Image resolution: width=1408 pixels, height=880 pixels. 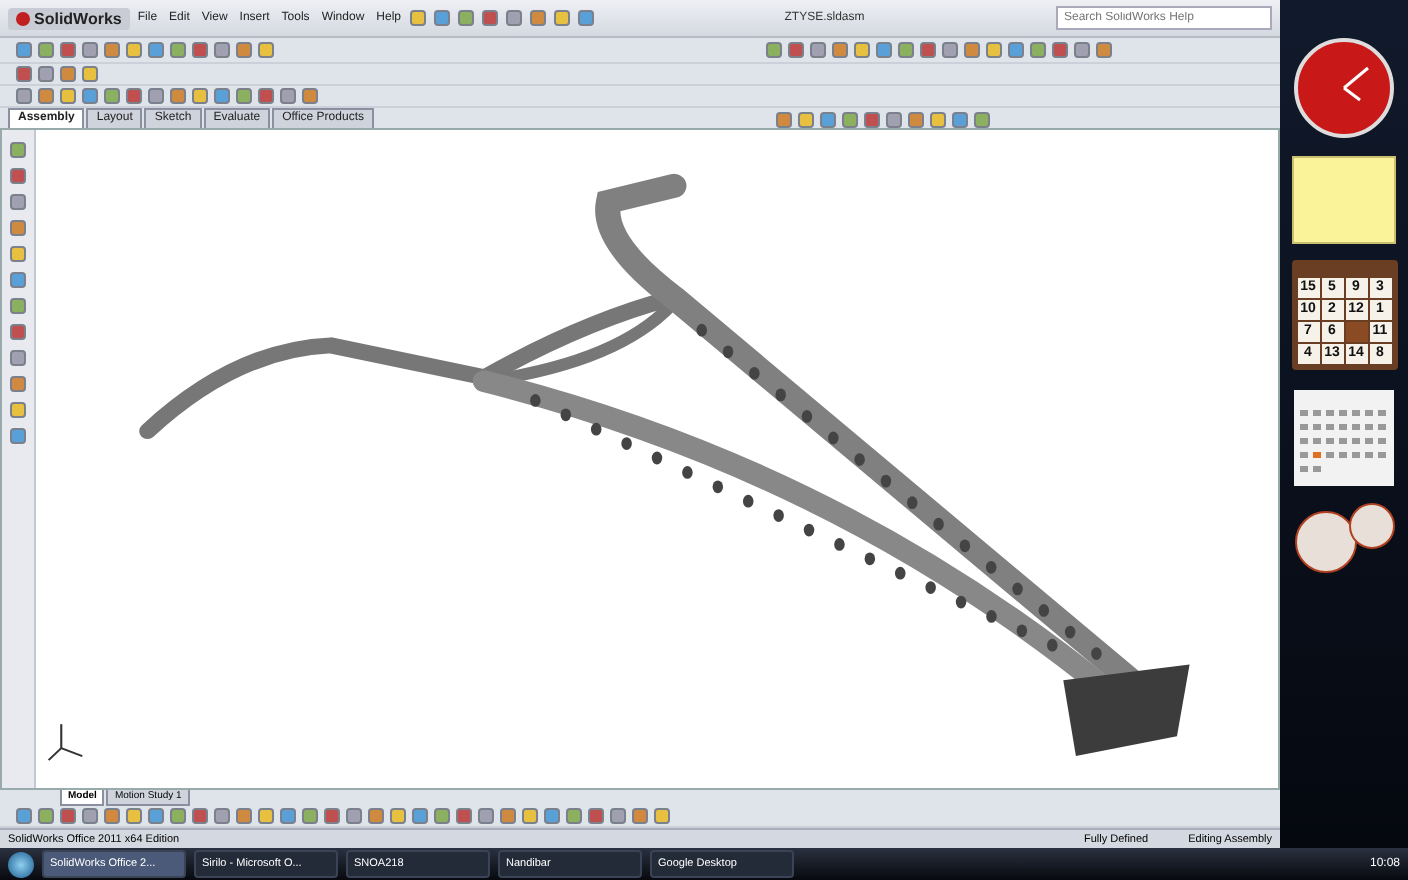 I want to click on gauge-icon, so click(x=1344, y=538).